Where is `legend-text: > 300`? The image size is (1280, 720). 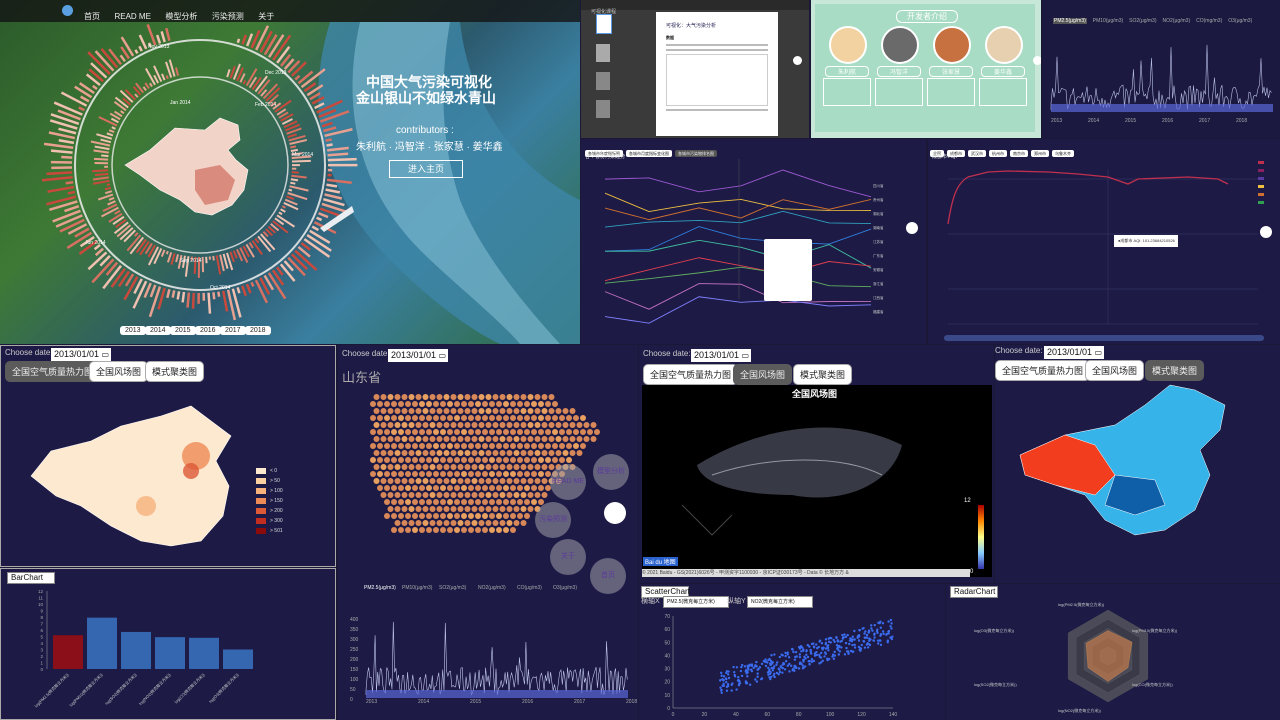
legend-text: > 300 is located at coordinates (276, 521).